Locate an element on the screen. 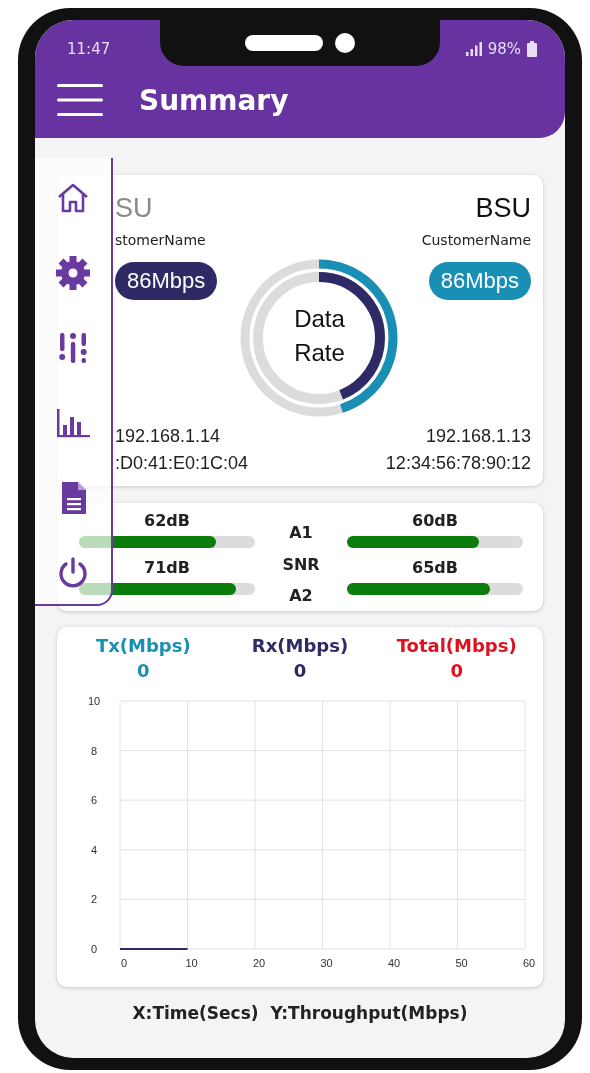  ip-address: 192.168.1.13 is located at coordinates (478, 436).